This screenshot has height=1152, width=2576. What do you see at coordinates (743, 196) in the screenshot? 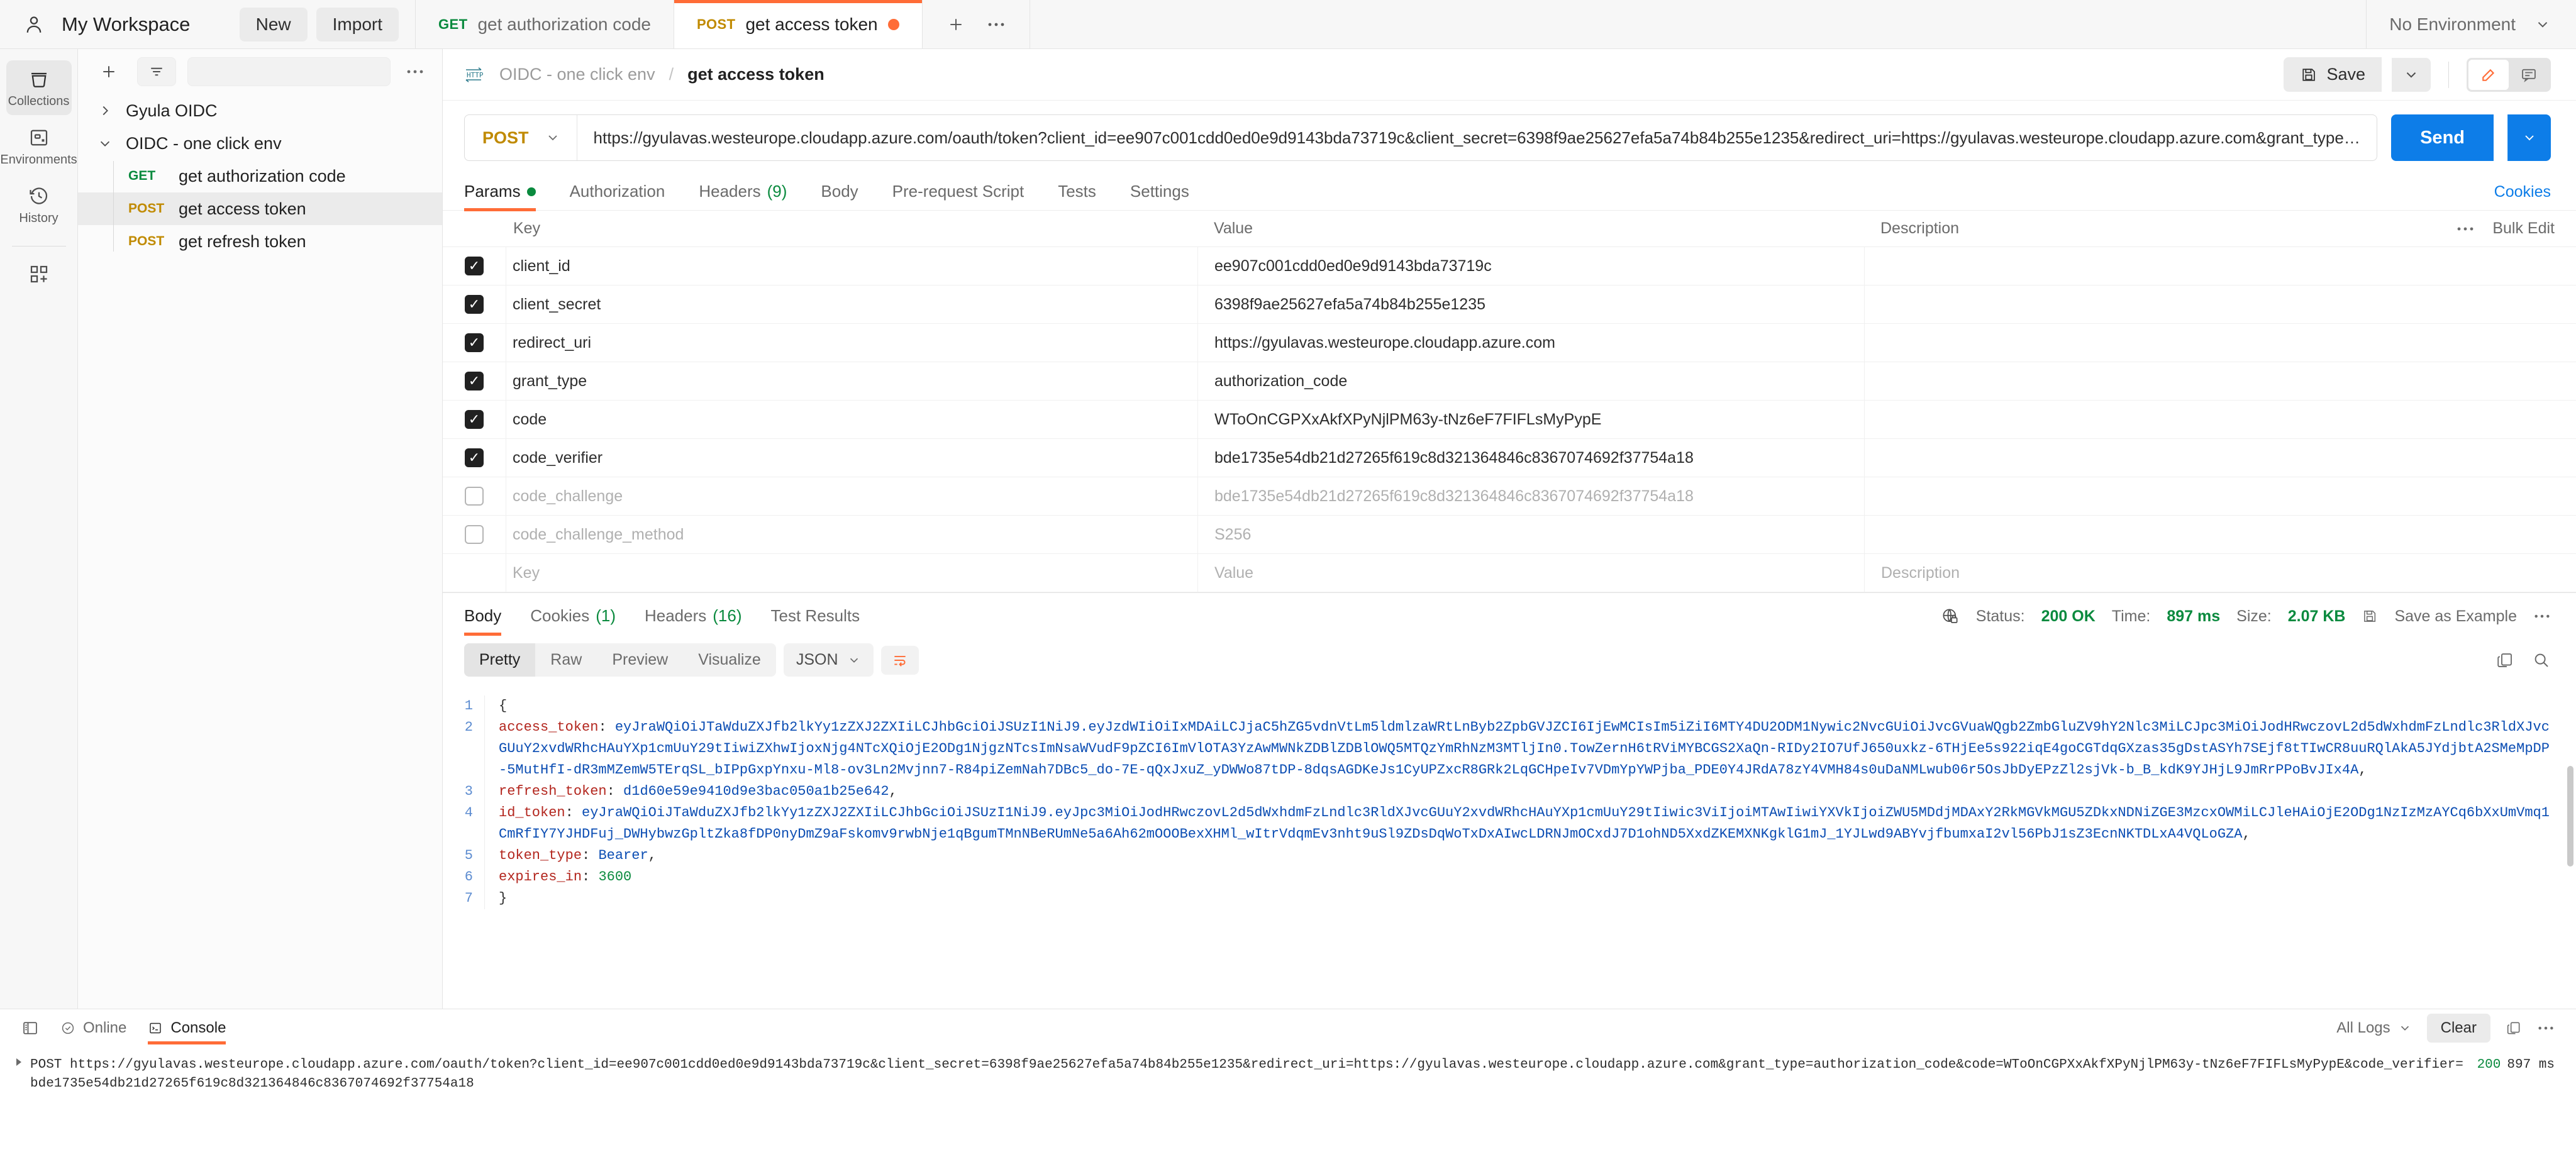
I see `tab-headers: Headers (9)` at bounding box center [743, 196].